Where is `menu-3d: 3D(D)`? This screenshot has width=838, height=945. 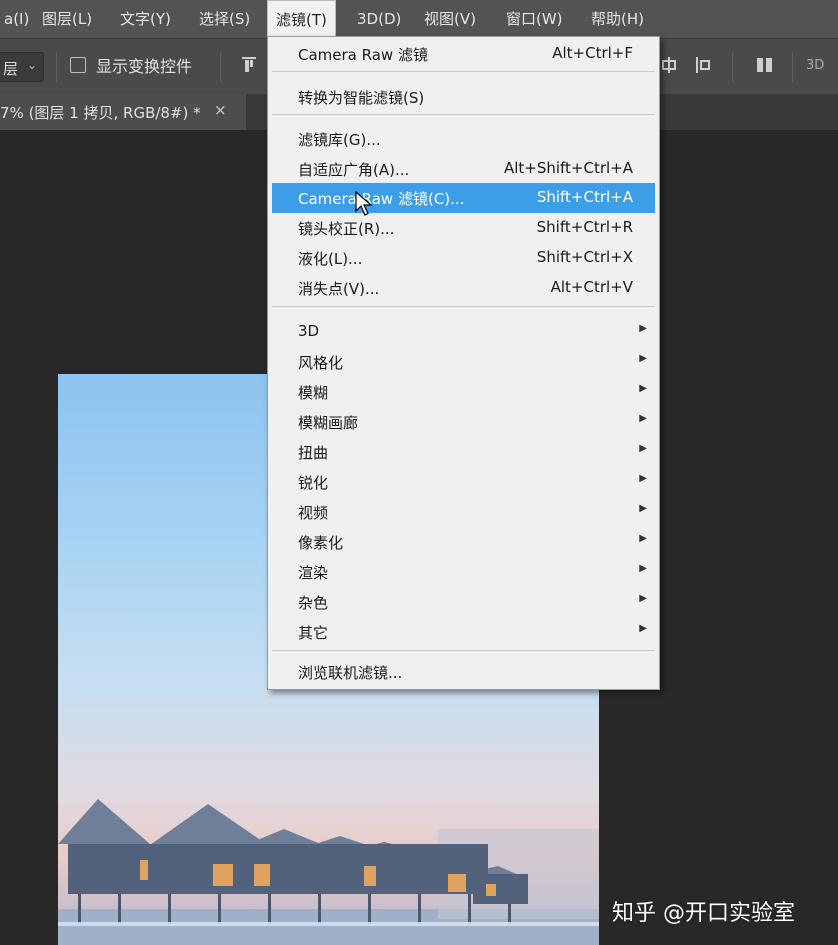 menu-3d: 3D(D) is located at coordinates (379, 19).